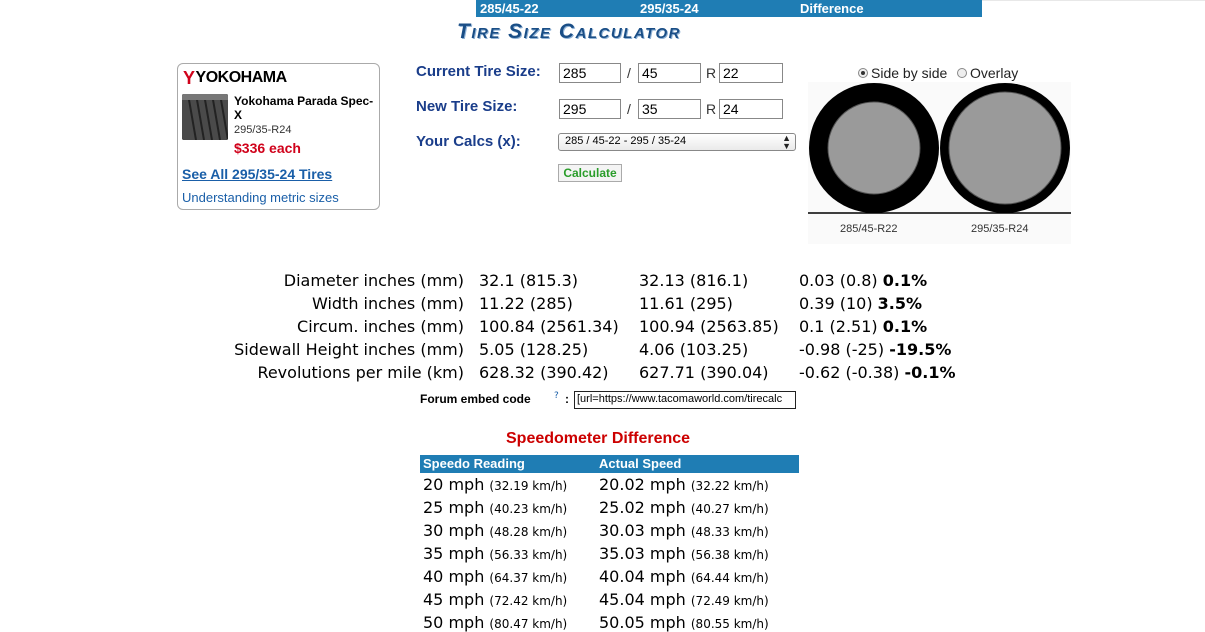 The image size is (1205, 632). Describe the element at coordinates (349, 349) in the screenshot. I see `row-label-sidewall: Sidewall Height inches (mm)` at that location.